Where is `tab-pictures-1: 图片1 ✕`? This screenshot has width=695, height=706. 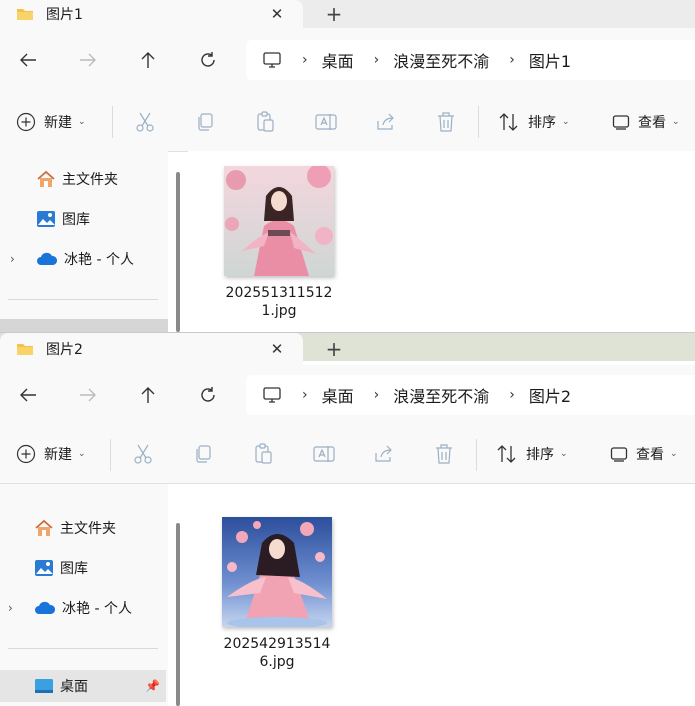
tab-pictures-1: 图片1 ✕ is located at coordinates (151, 14).